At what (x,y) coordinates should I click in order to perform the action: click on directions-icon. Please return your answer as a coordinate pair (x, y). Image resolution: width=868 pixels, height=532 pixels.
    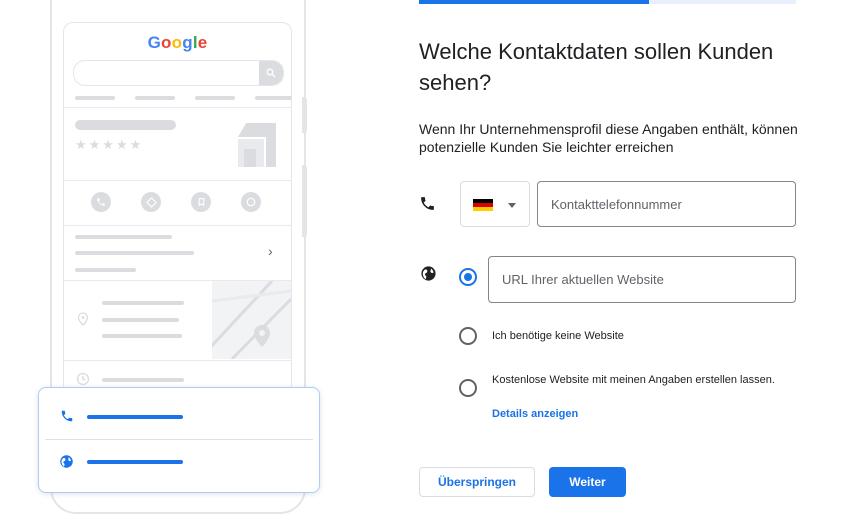
    Looking at the image, I should click on (151, 202).